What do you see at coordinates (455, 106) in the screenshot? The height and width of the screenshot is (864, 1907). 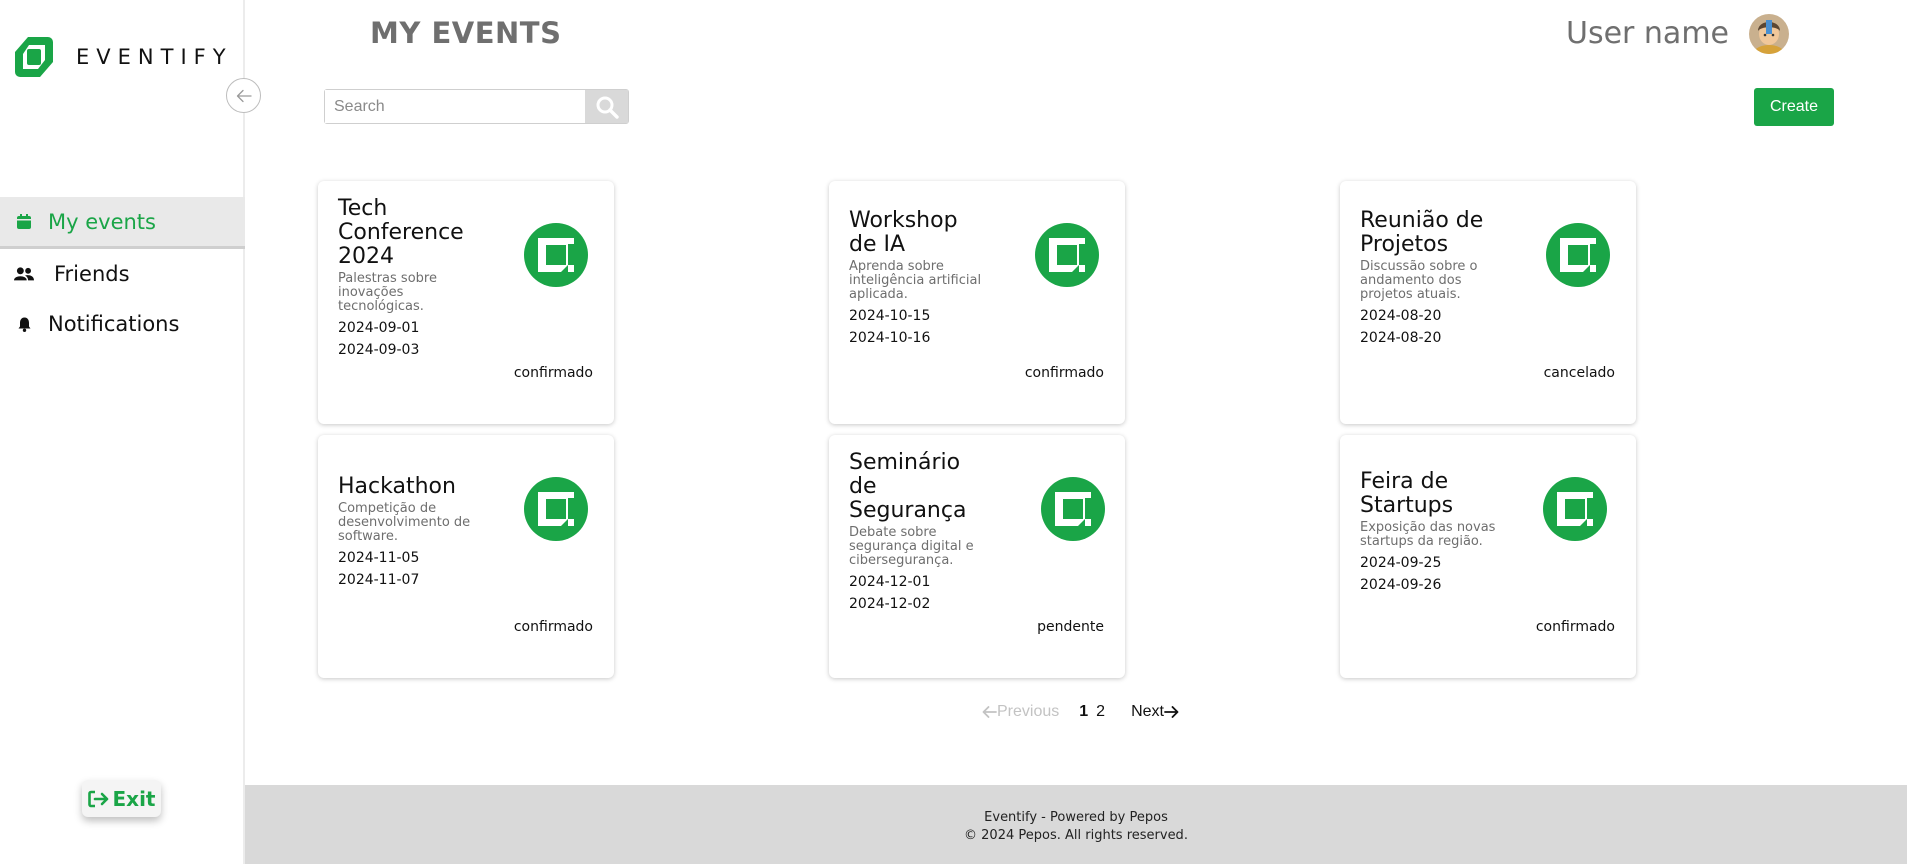 I see `search-input` at bounding box center [455, 106].